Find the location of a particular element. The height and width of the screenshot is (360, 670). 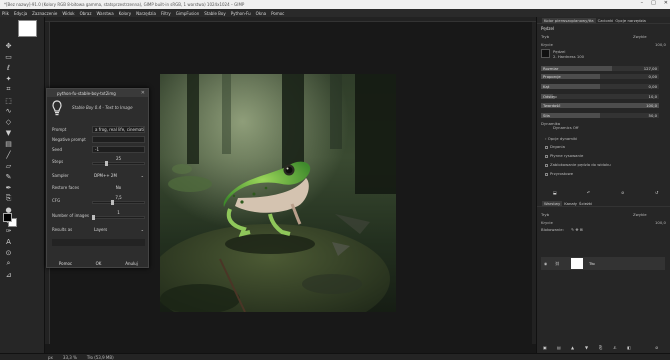

menu-select: Zaznaczenie is located at coordinates (44, 13).